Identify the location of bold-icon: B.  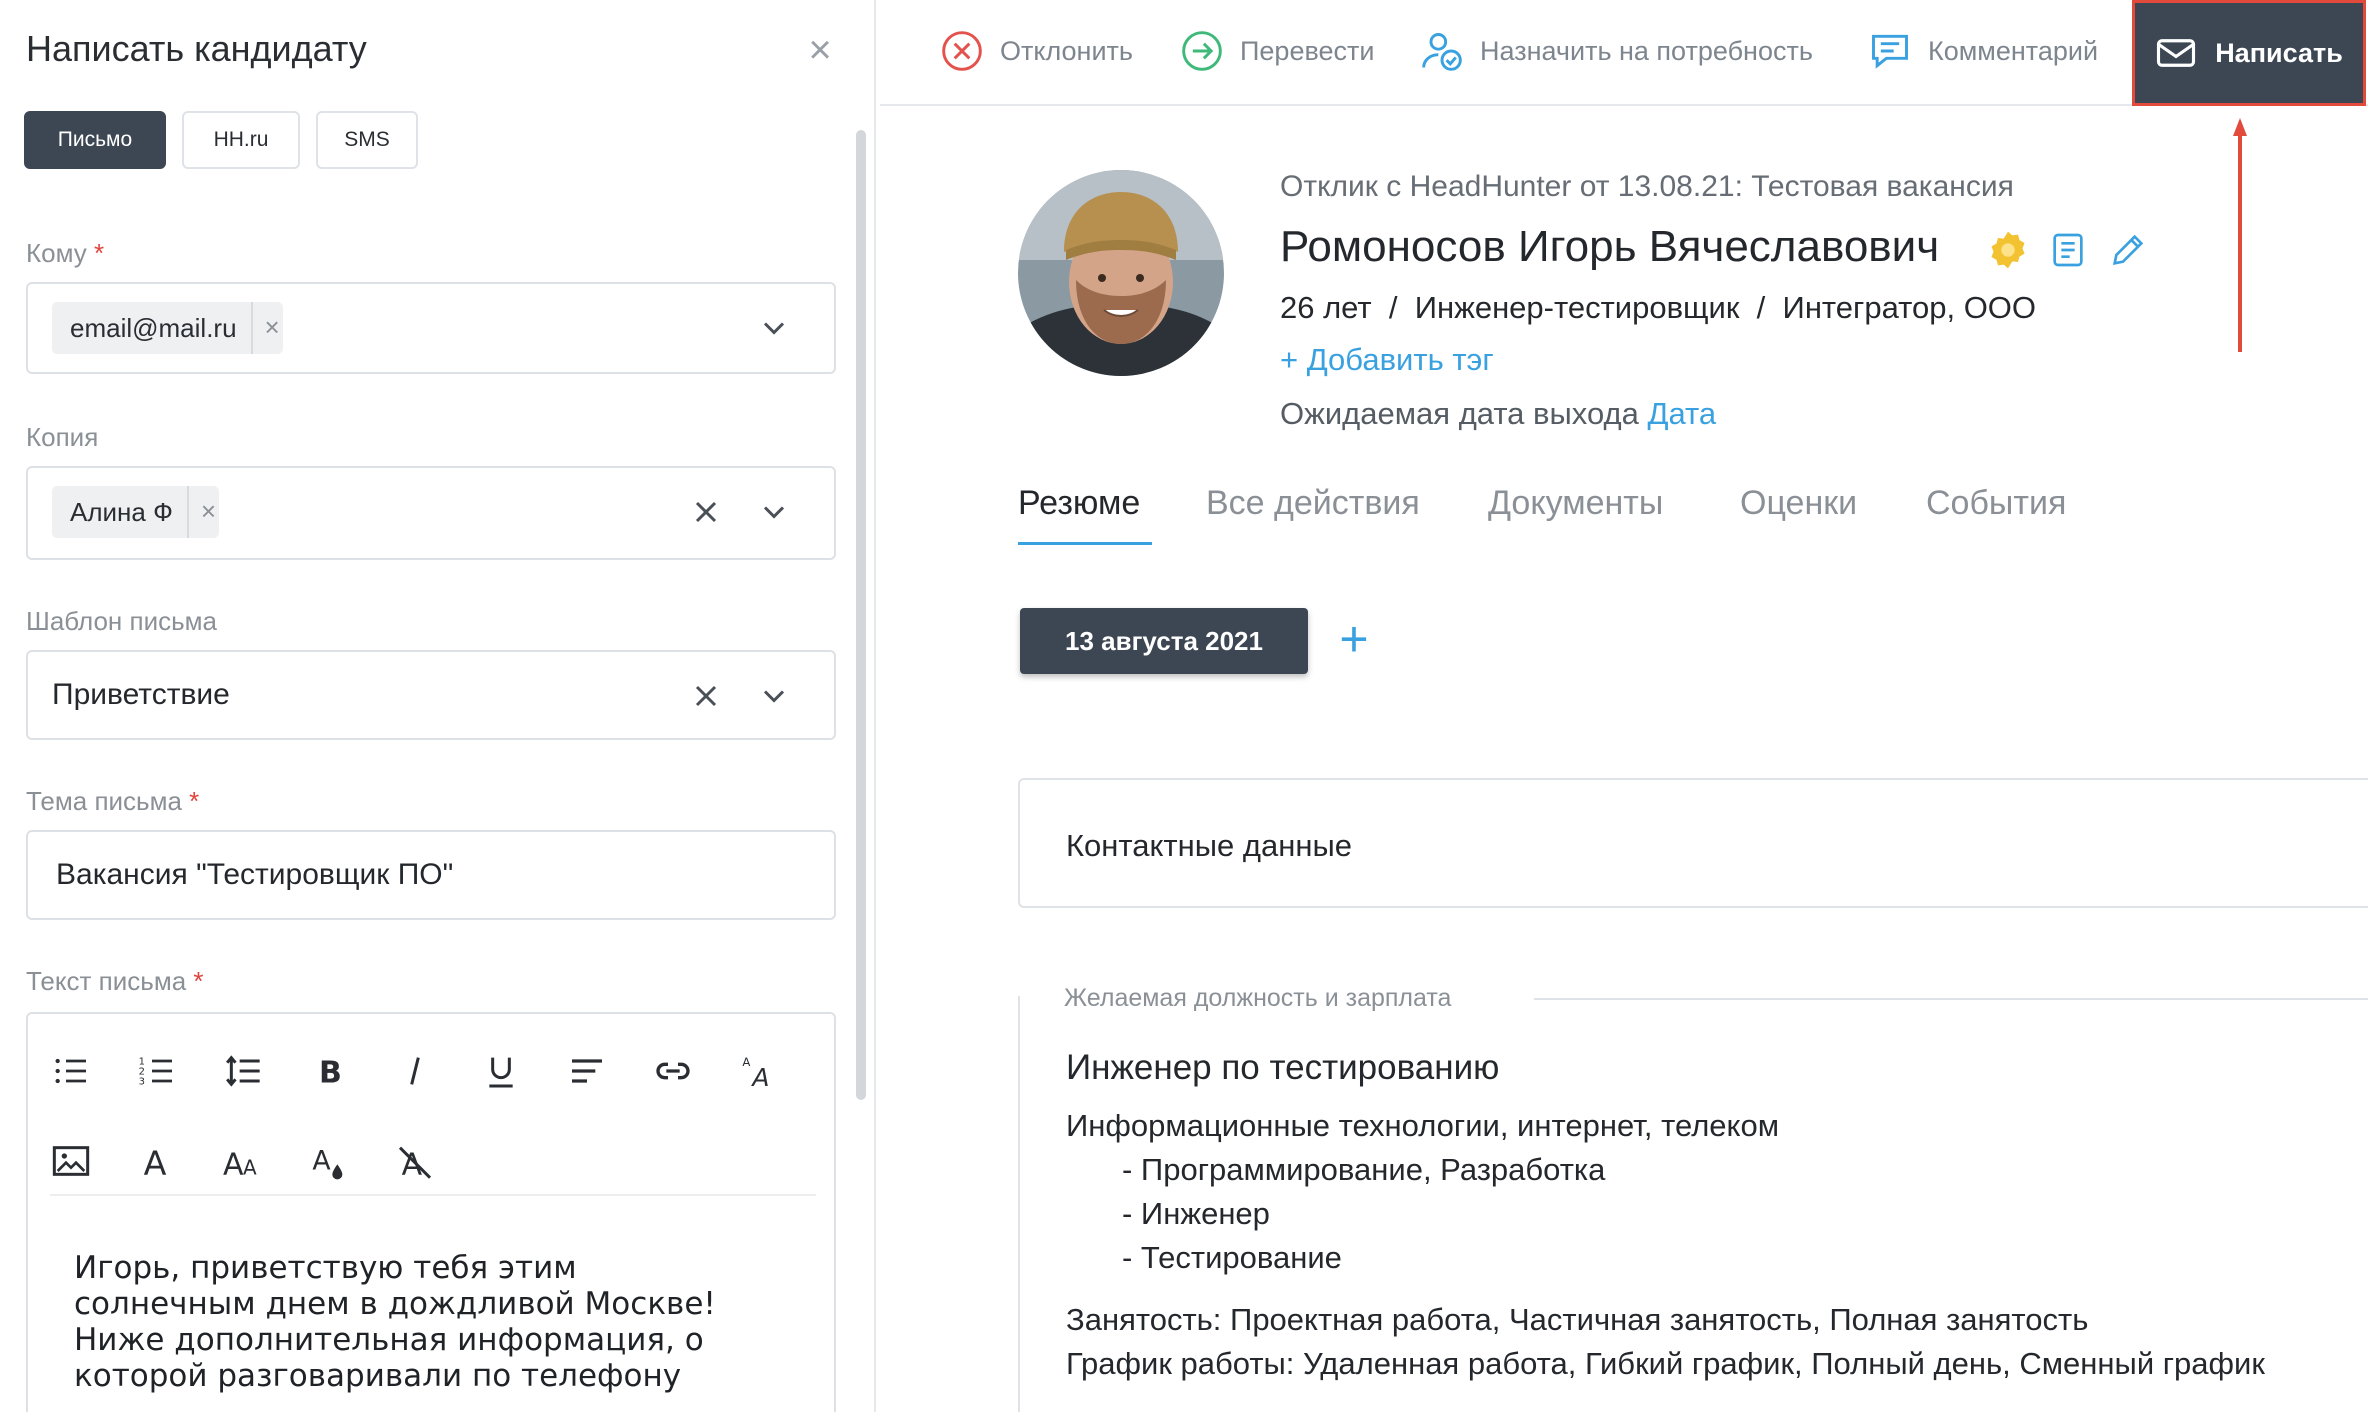
(329, 1071).